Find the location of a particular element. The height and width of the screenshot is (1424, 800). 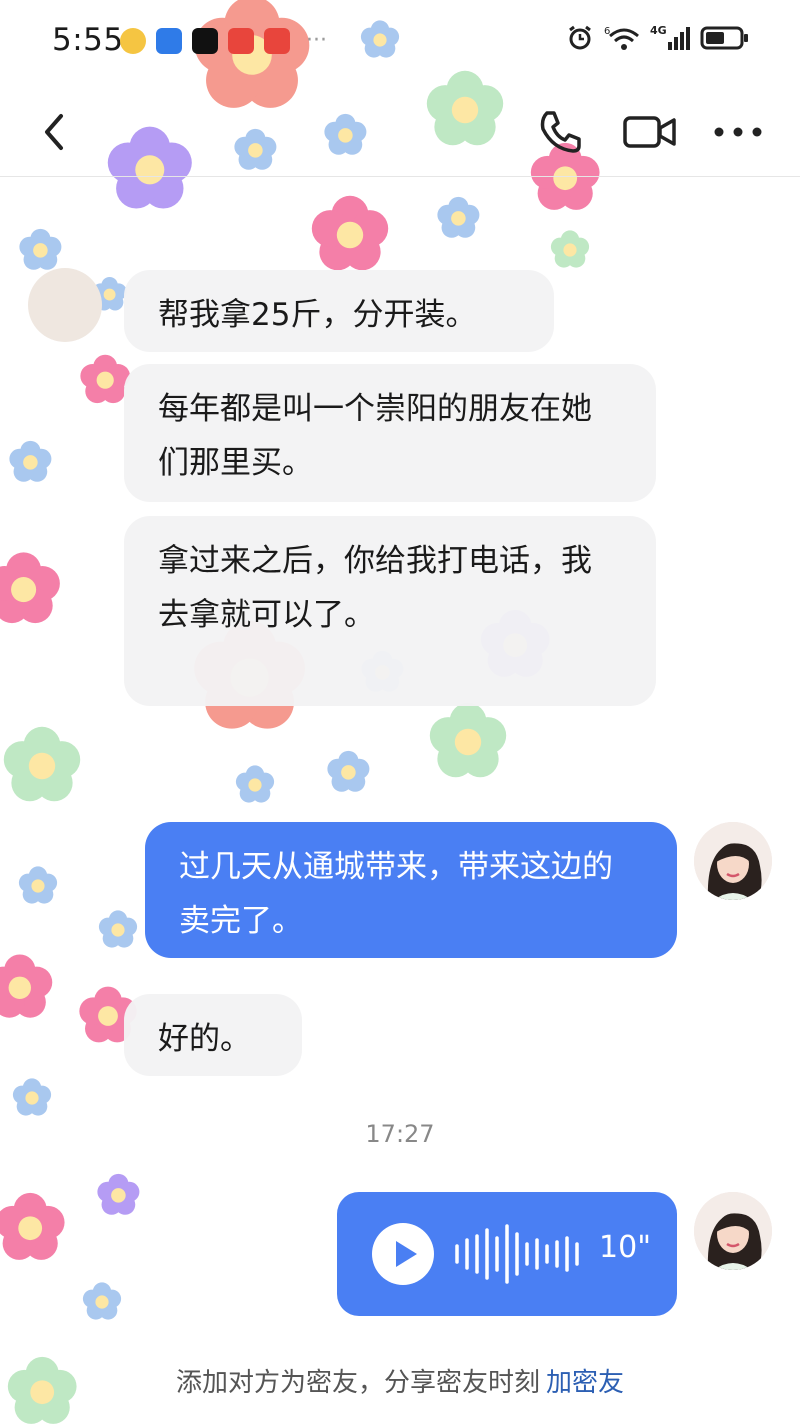

huawei-app-icon is located at coordinates (241, 41).